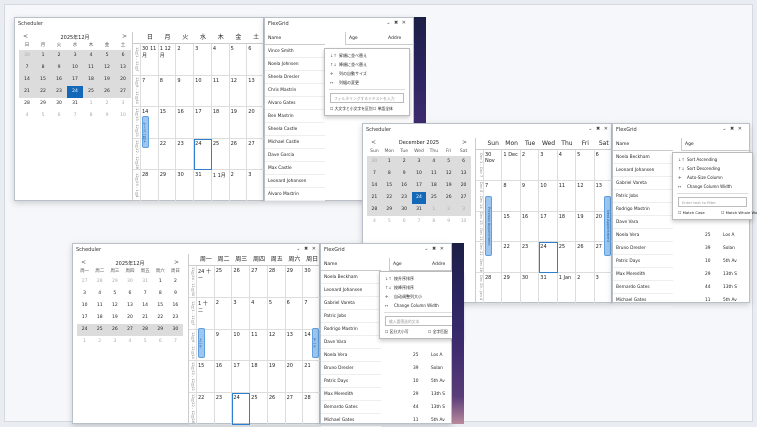 The image size is (757, 427). Describe the element at coordinates (367, 74) in the screenshot. I see `auto-size-column-item: ✛ 列の自動サイズ` at that location.